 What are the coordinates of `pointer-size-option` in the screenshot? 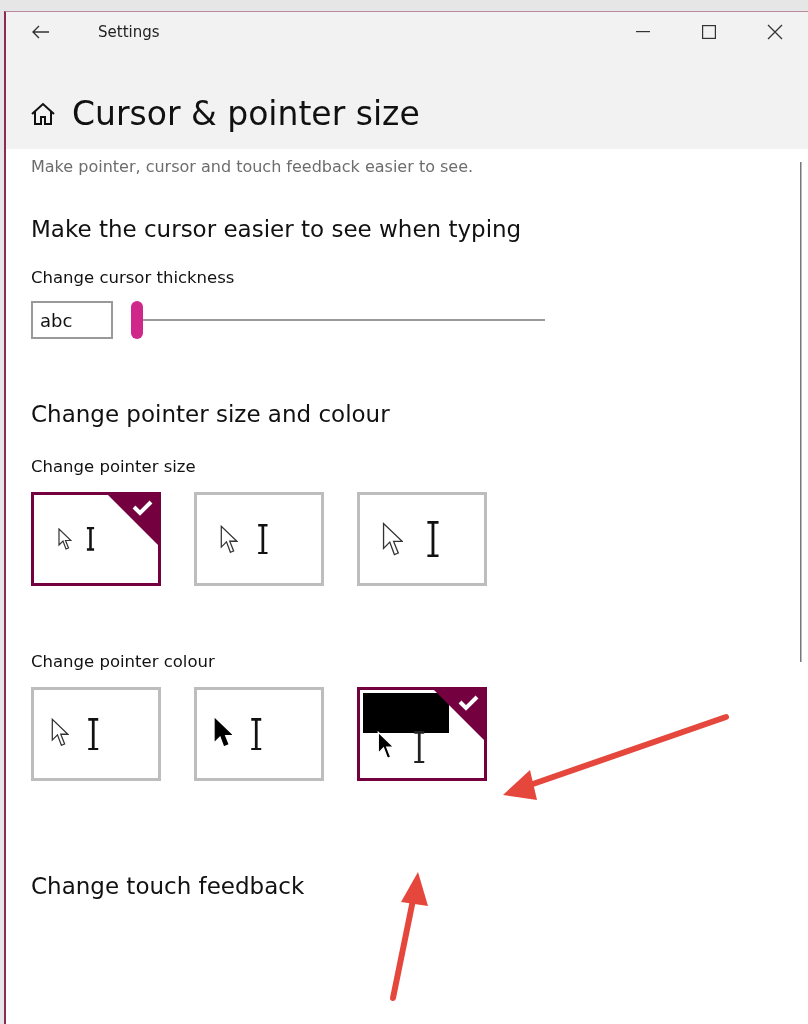 It's located at (96, 539).